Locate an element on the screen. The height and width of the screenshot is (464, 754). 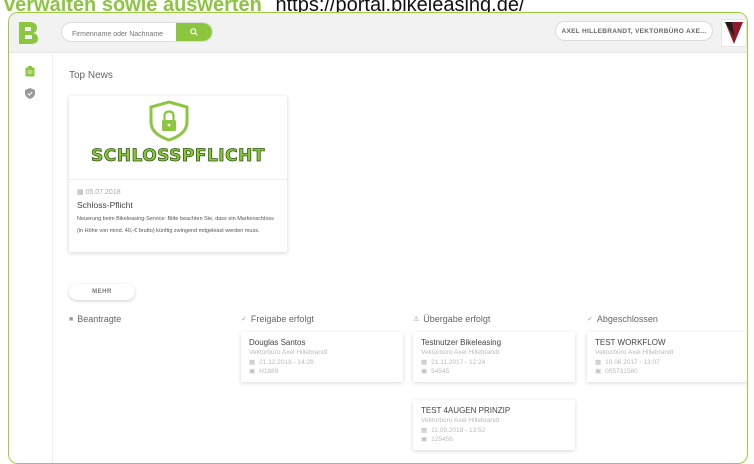
task-date-row: ▦ 11.09.2018 - 13:52 is located at coordinates (494, 430).